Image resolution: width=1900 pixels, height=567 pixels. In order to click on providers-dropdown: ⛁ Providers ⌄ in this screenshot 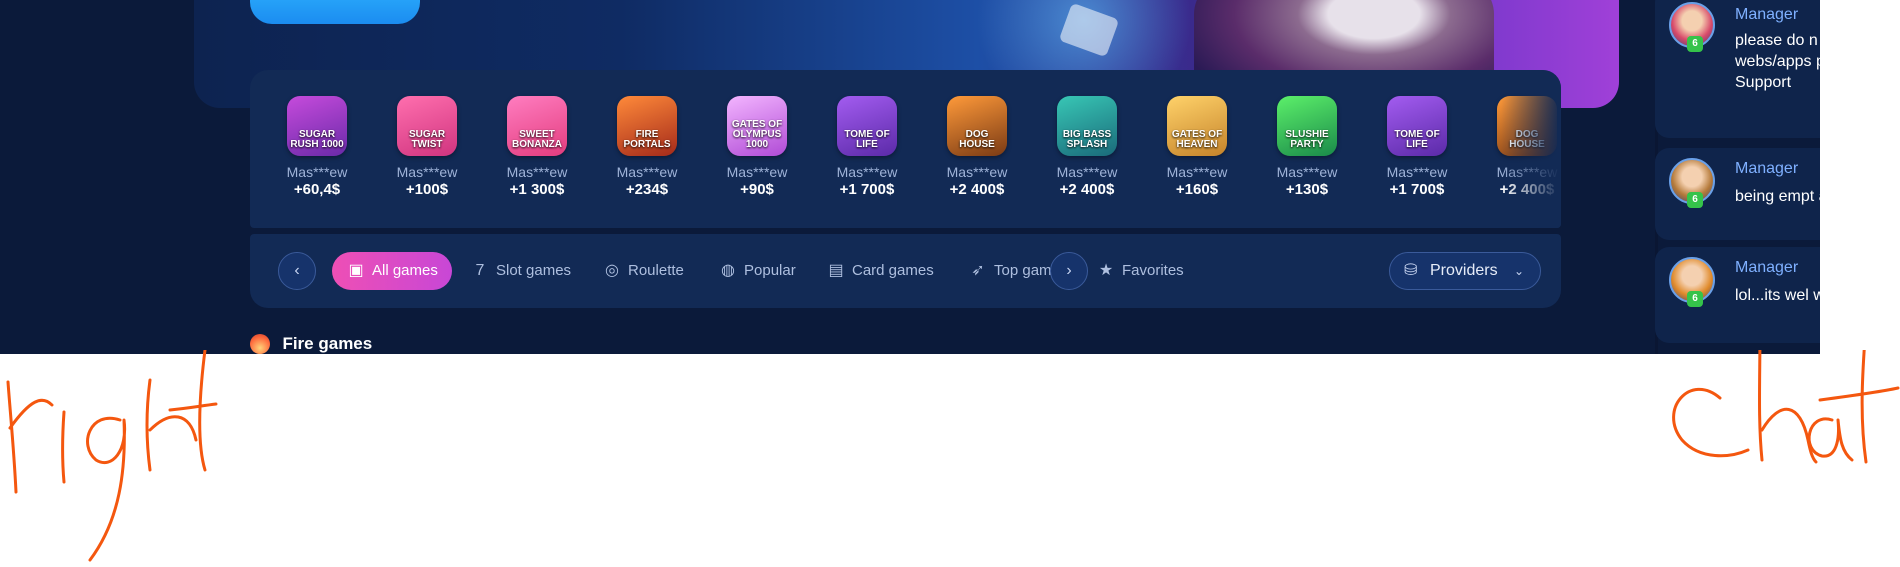, I will do `click(1465, 271)`.